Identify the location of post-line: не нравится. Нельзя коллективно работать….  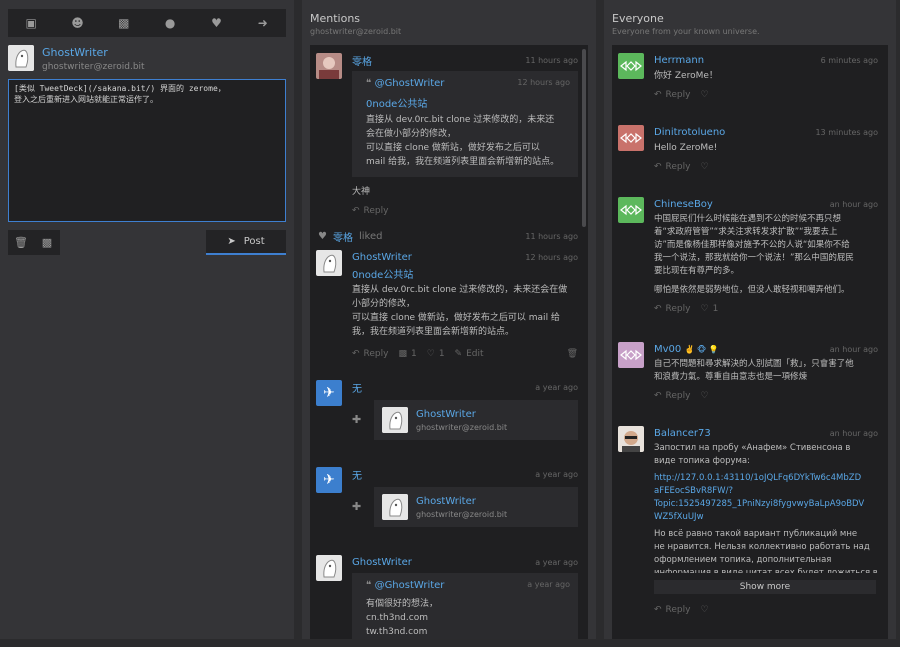
(762, 547).